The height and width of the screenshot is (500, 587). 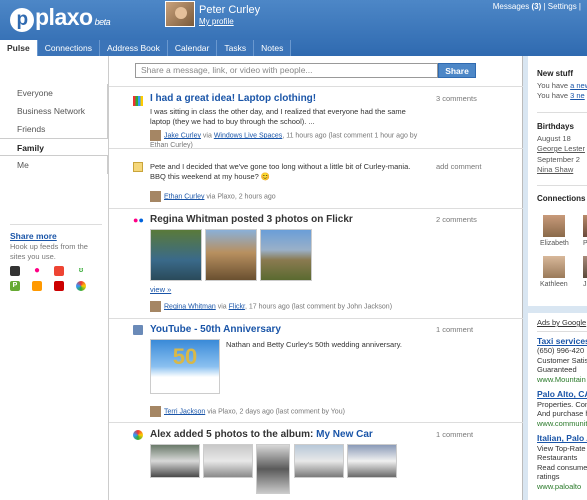 I want to click on plaxo-logo: p plaxo beta, so click(x=60, y=18).